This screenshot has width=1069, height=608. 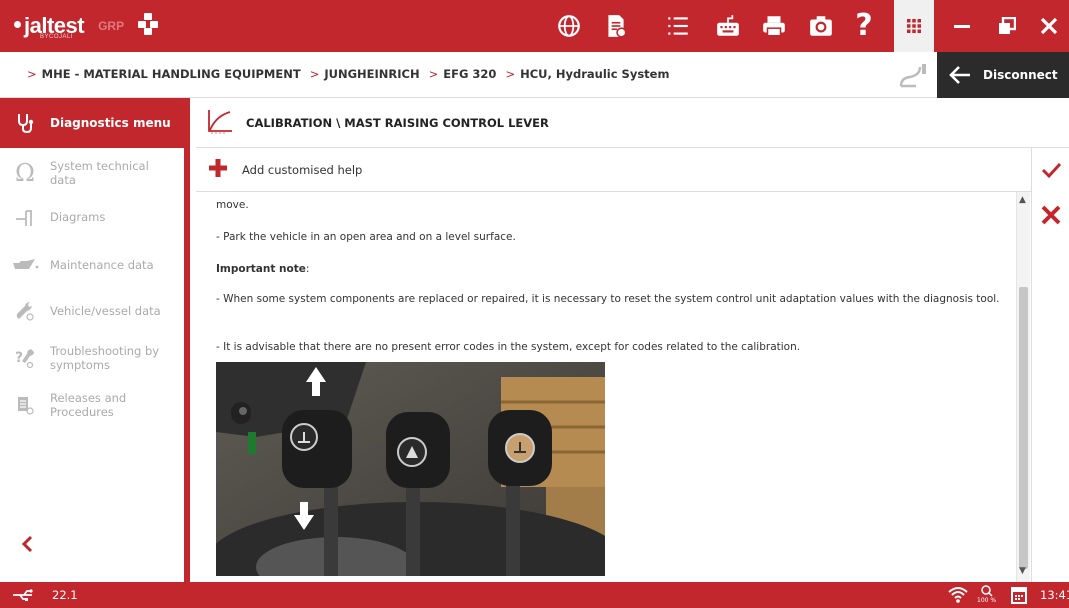 I want to click on sidebar-item-label: Diagnostics menu, so click(x=110, y=123).